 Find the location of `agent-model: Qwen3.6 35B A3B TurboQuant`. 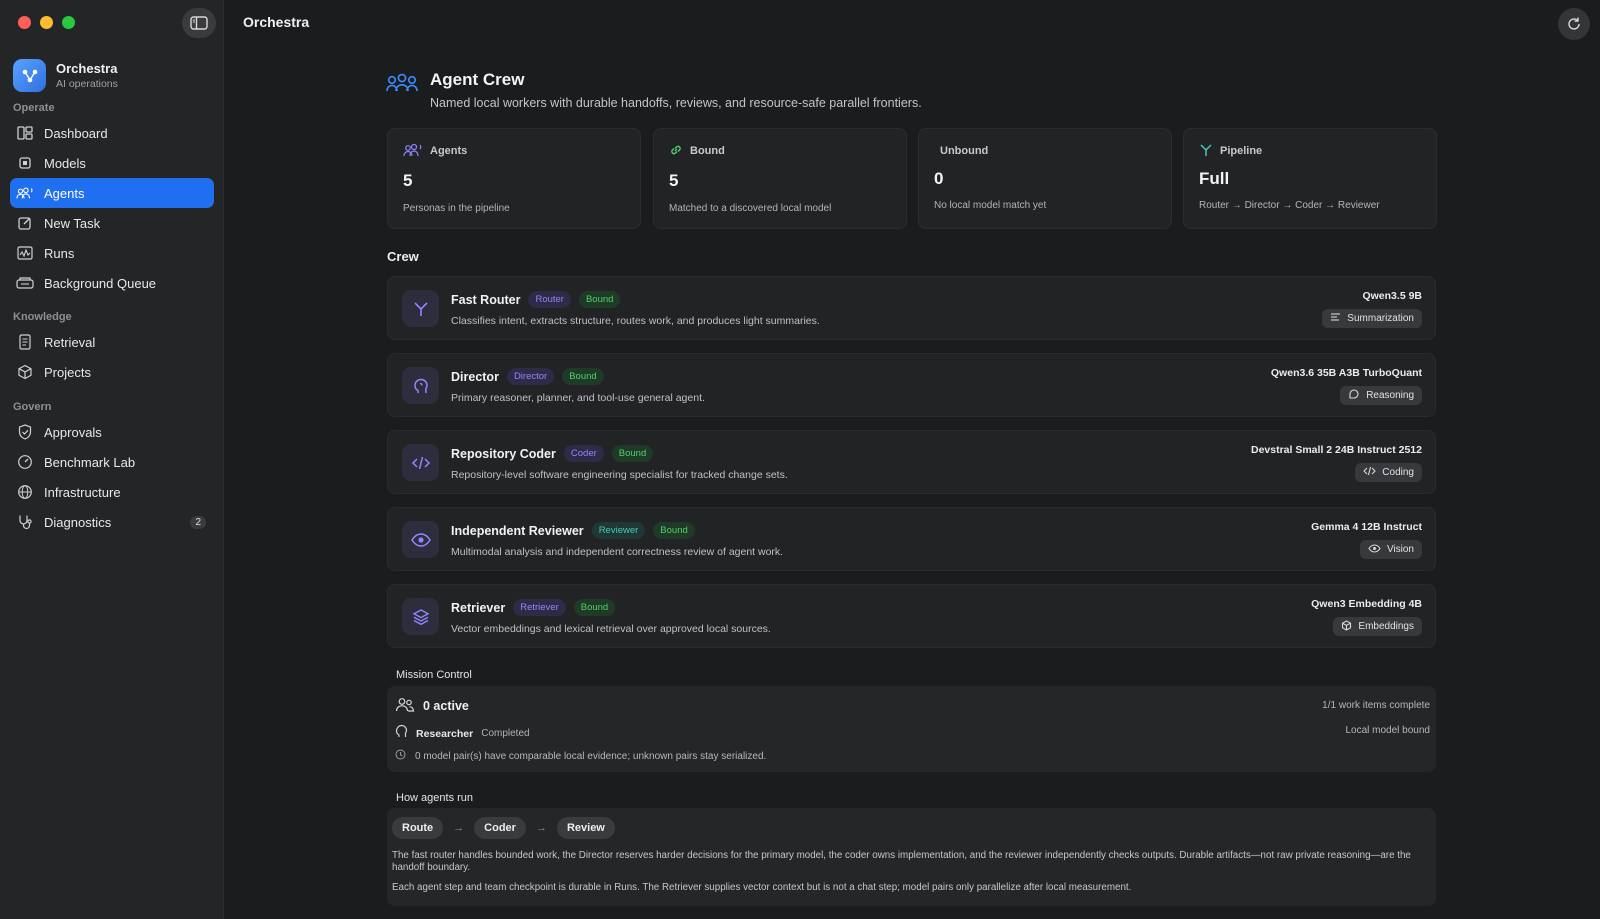

agent-model: Qwen3.6 35B A3B TurboQuant is located at coordinates (1346, 373).